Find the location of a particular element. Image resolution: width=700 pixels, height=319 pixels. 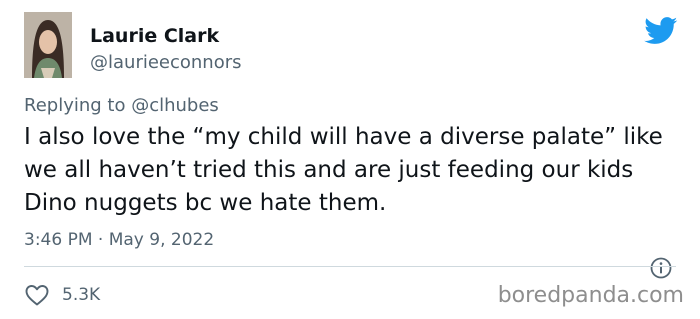

like-action: 5.3K is located at coordinates (62, 295).